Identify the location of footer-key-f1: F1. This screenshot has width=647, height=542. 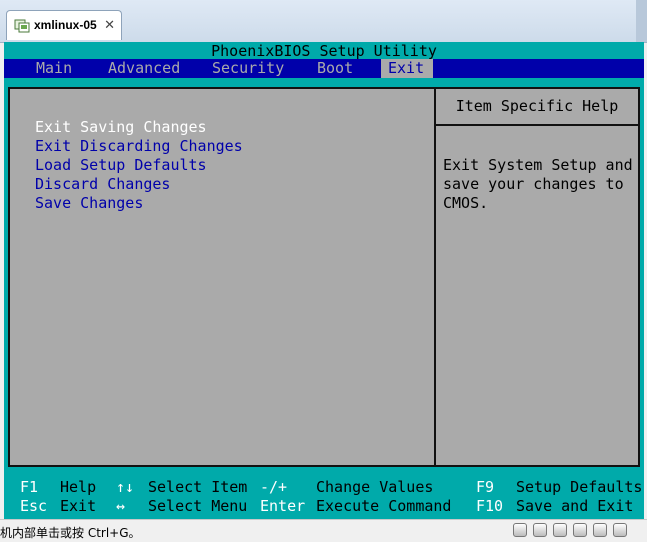
(29, 487).